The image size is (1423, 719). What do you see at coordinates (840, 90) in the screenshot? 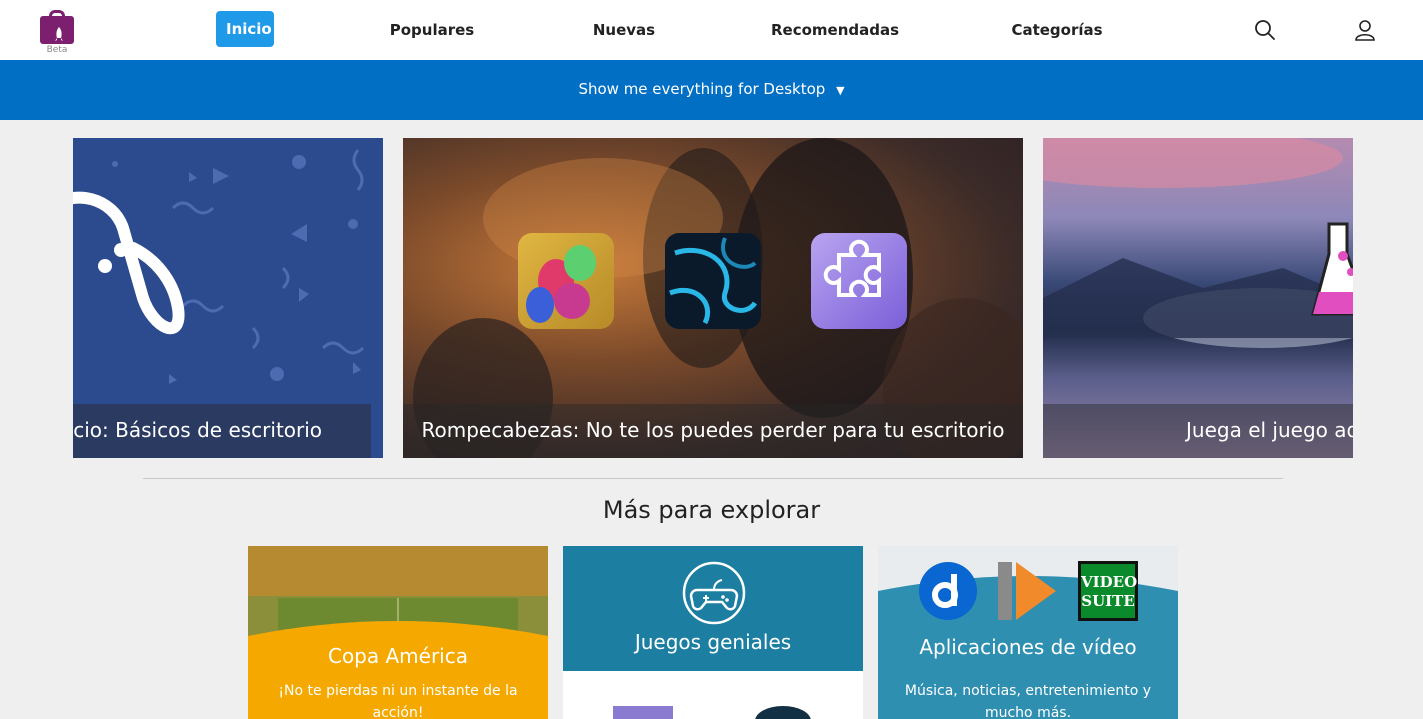
I see `chevron-down-icon: ▼` at bounding box center [840, 90].